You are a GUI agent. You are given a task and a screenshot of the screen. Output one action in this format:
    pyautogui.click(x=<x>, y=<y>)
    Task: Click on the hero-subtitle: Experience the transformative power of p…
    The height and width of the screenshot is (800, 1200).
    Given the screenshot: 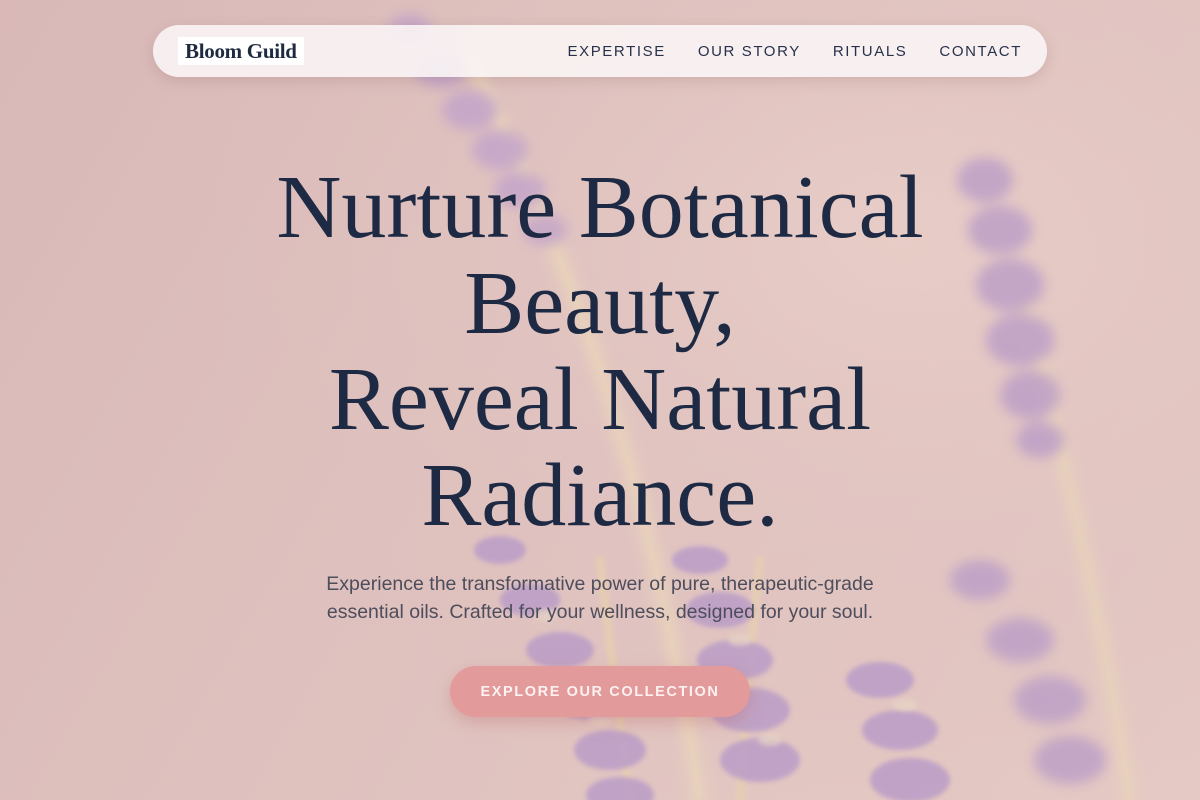 What is the action you would take?
    pyautogui.click(x=600, y=598)
    